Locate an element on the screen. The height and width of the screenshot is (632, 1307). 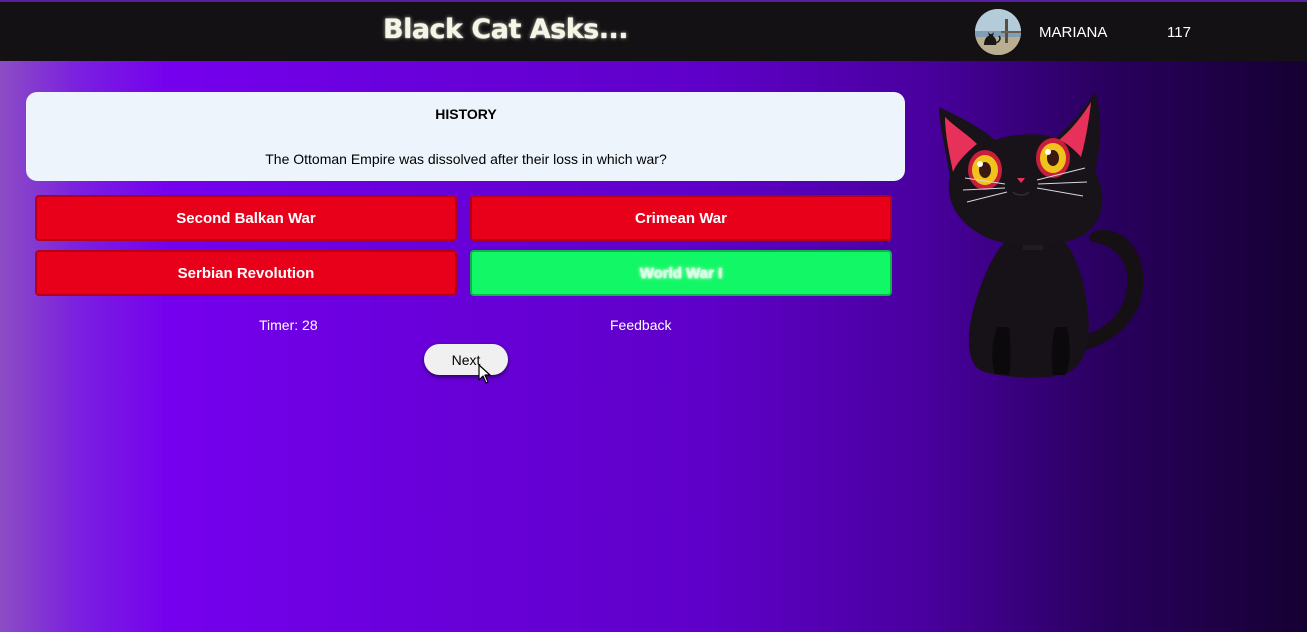
timer: Timer: 28 is located at coordinates (288, 325).